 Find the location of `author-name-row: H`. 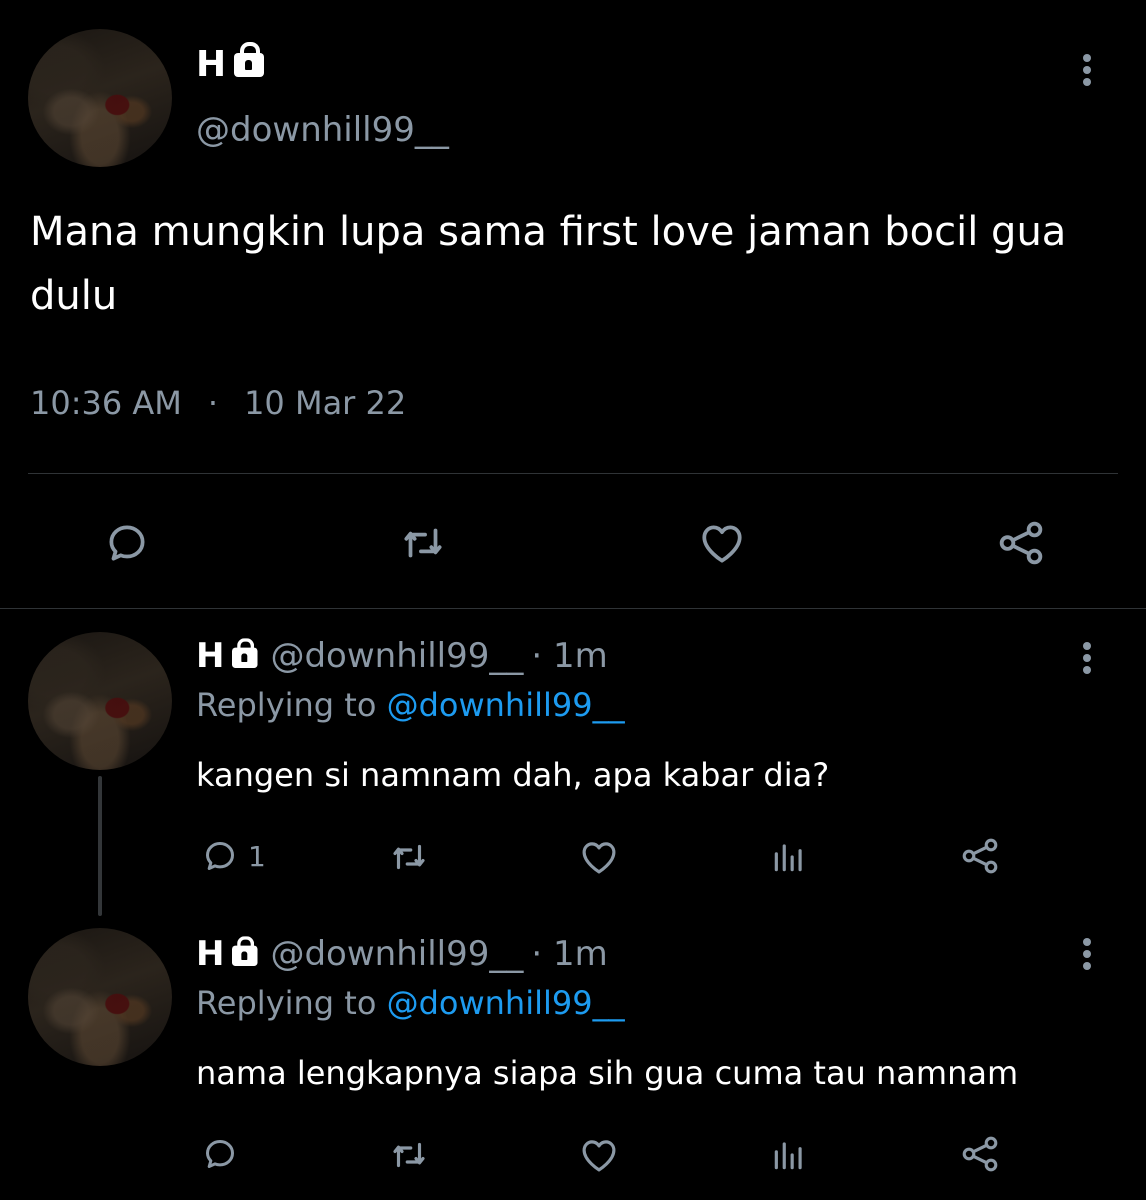

author-name-row: H is located at coordinates (230, 63).